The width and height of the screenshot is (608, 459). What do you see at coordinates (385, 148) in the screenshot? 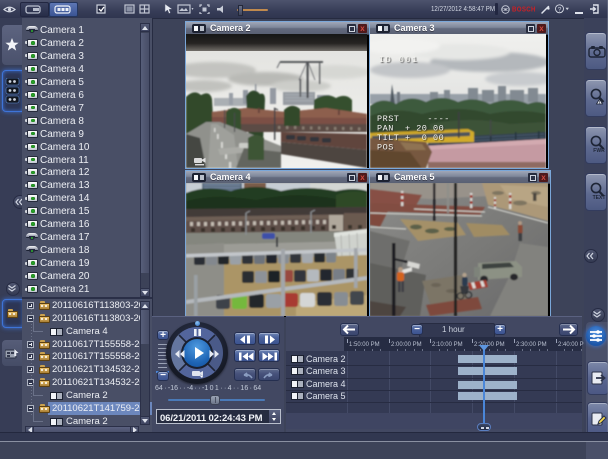
I see `svg-text: POS` at bounding box center [385, 148].